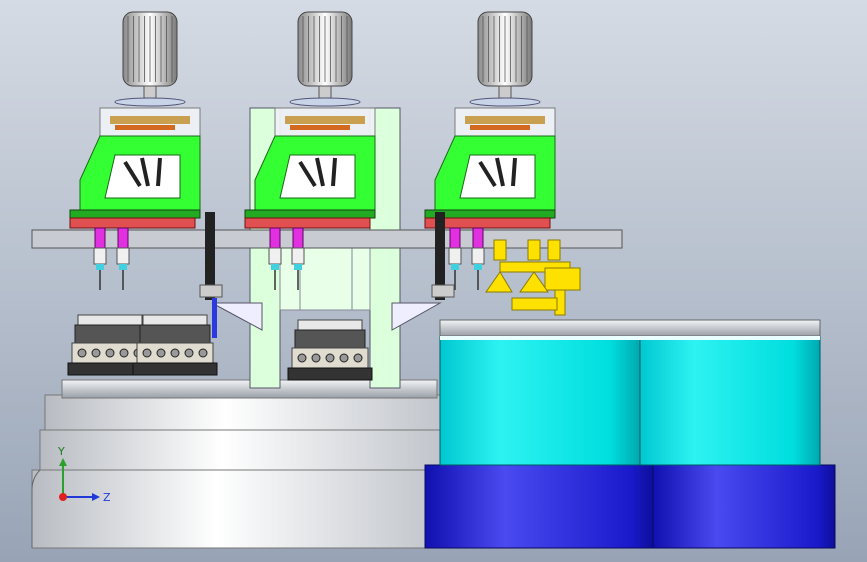 This screenshot has height=562, width=867. What do you see at coordinates (107, 497) in the screenshot?
I see `triad-z-label: Z` at bounding box center [107, 497].